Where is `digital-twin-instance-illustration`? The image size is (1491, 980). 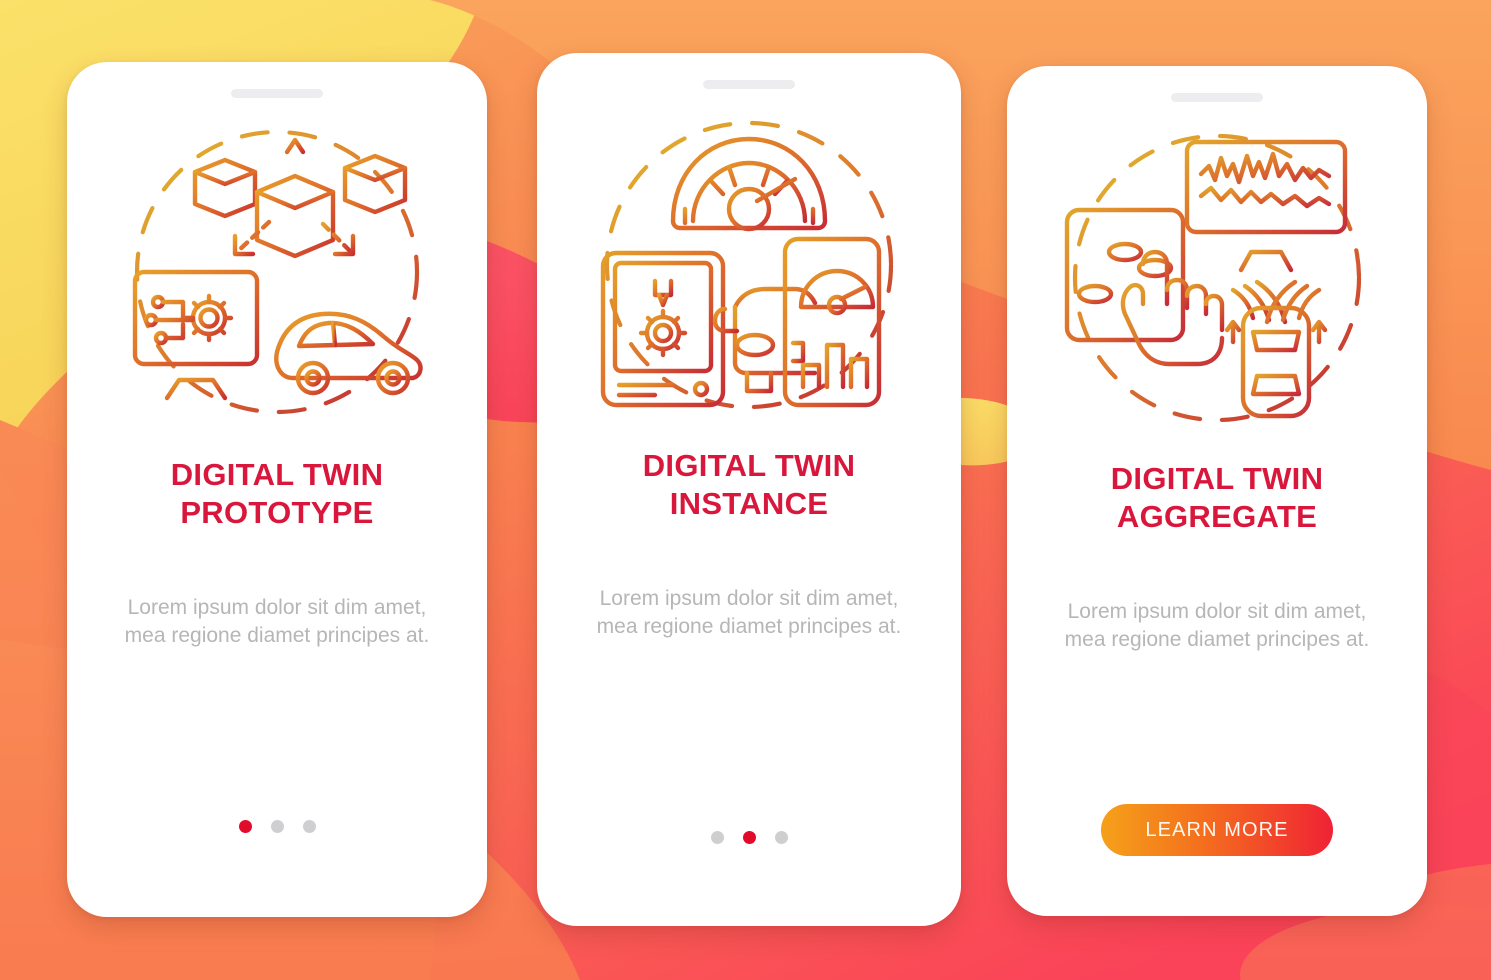 digital-twin-instance-illustration is located at coordinates (749, 265).